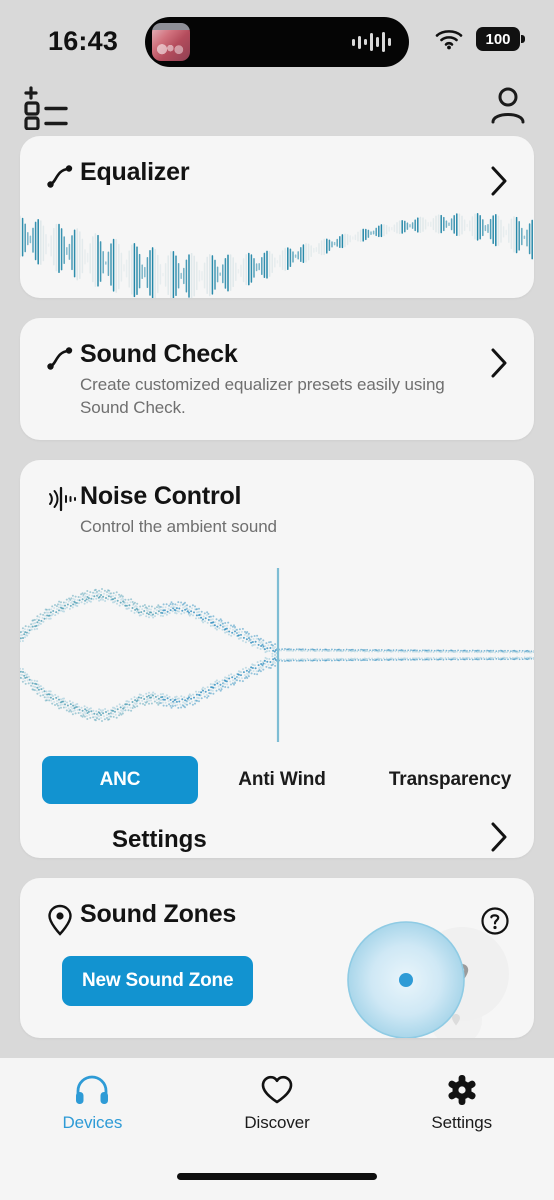  What do you see at coordinates (158, 981) in the screenshot?
I see `new-sound-zone-button: New Sound Zone` at bounding box center [158, 981].